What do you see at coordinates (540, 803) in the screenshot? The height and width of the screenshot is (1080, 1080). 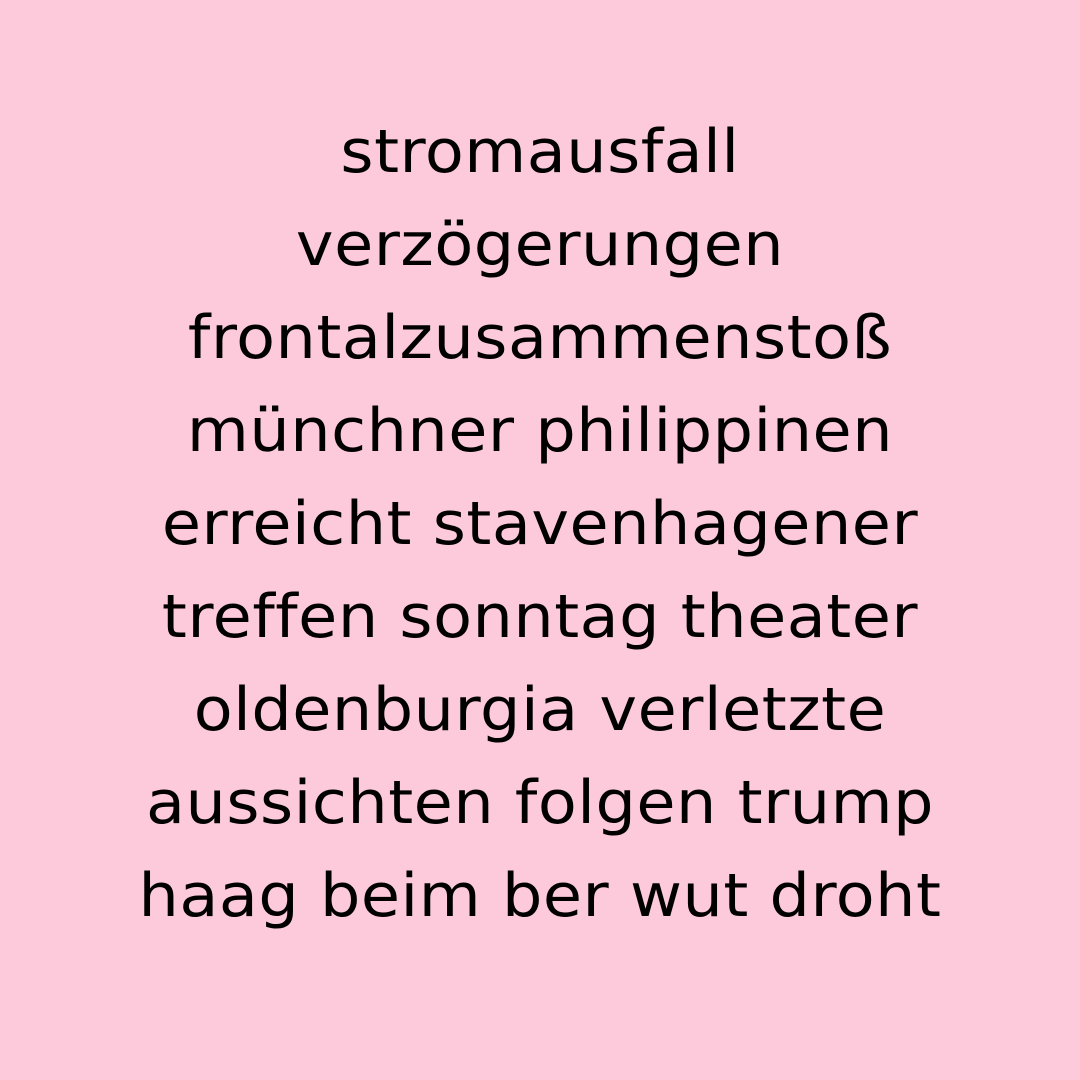 I see `word-line-8: aussichten folgen trump` at bounding box center [540, 803].